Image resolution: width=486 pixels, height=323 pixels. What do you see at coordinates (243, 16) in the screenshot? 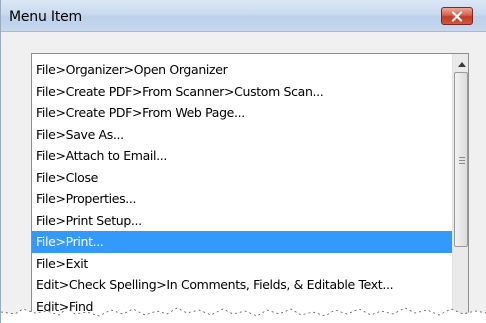
I see `title-bar: Menu Item` at bounding box center [243, 16].